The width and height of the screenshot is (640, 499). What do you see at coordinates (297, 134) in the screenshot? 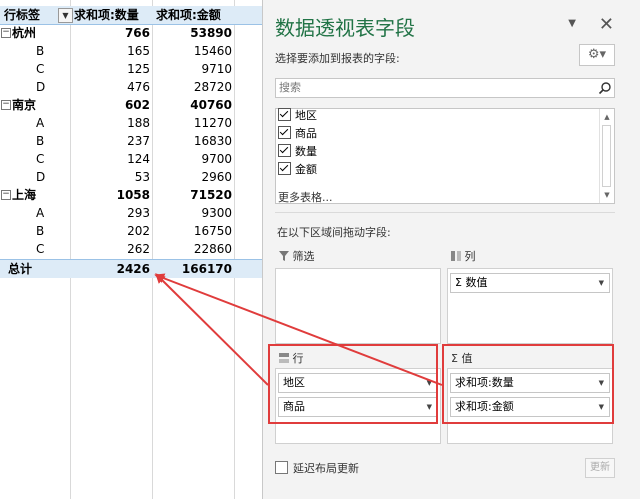
I see `field-item: 商品` at bounding box center [297, 134].